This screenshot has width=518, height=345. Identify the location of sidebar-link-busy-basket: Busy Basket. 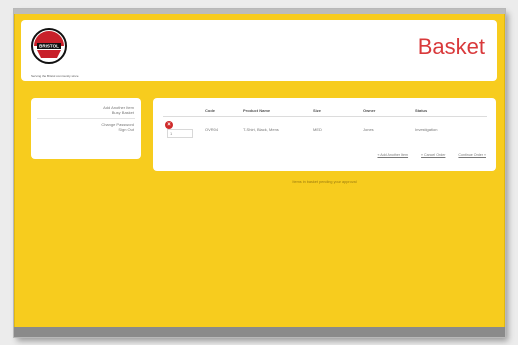
(86, 112).